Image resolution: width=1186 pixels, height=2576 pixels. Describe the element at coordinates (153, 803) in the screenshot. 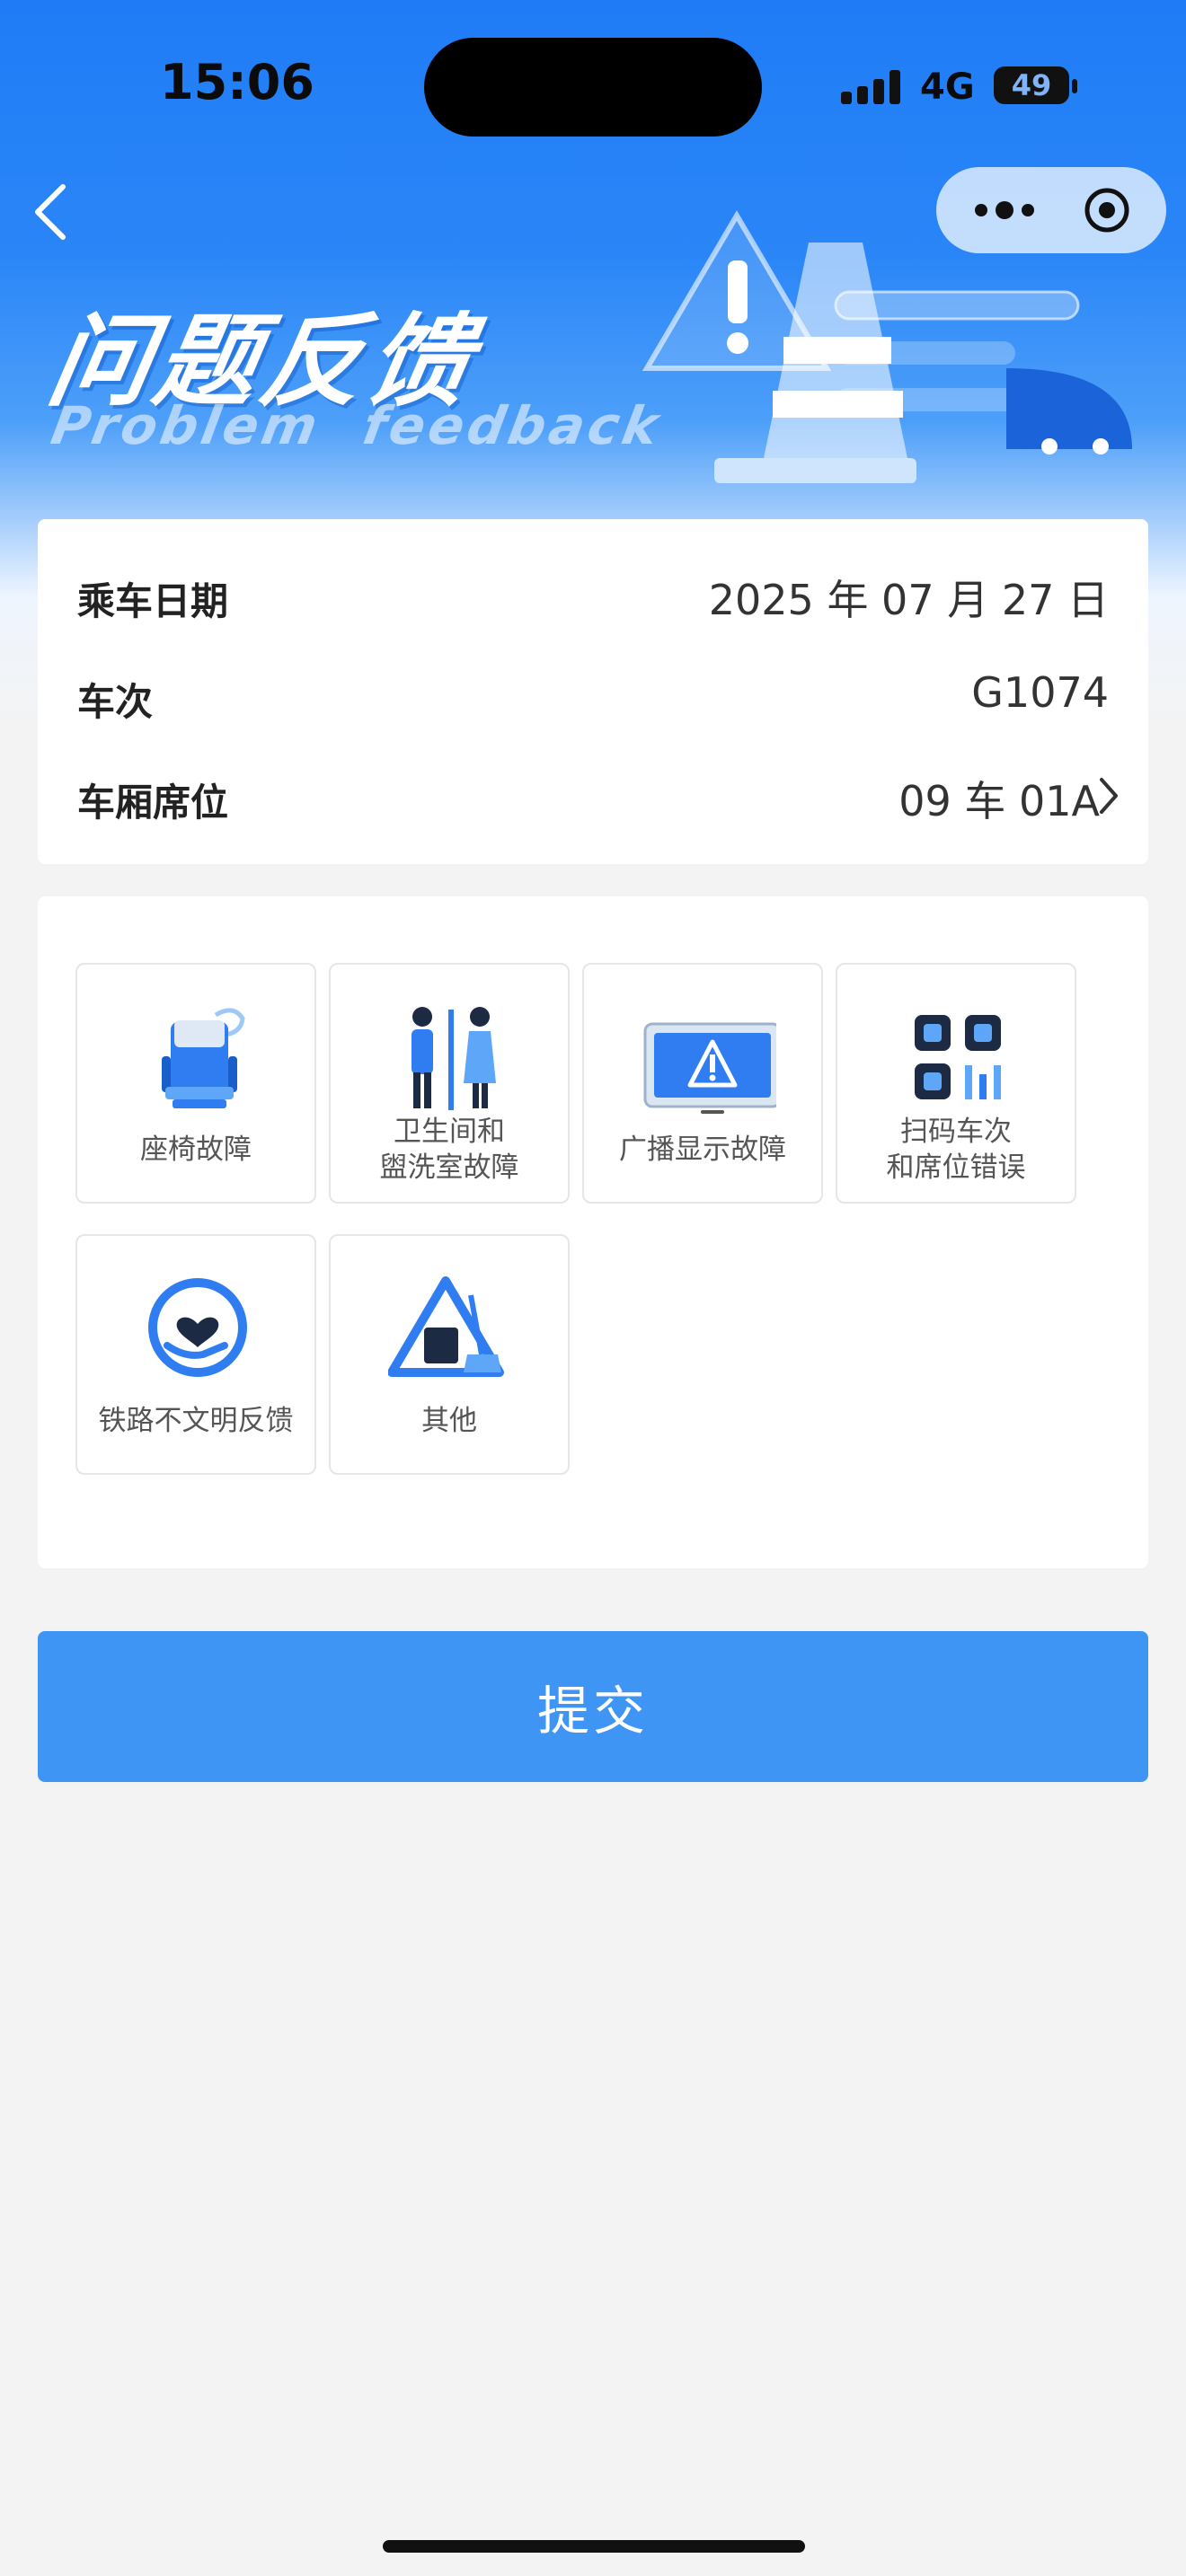

I see `seat-label: 车厢席位` at that location.